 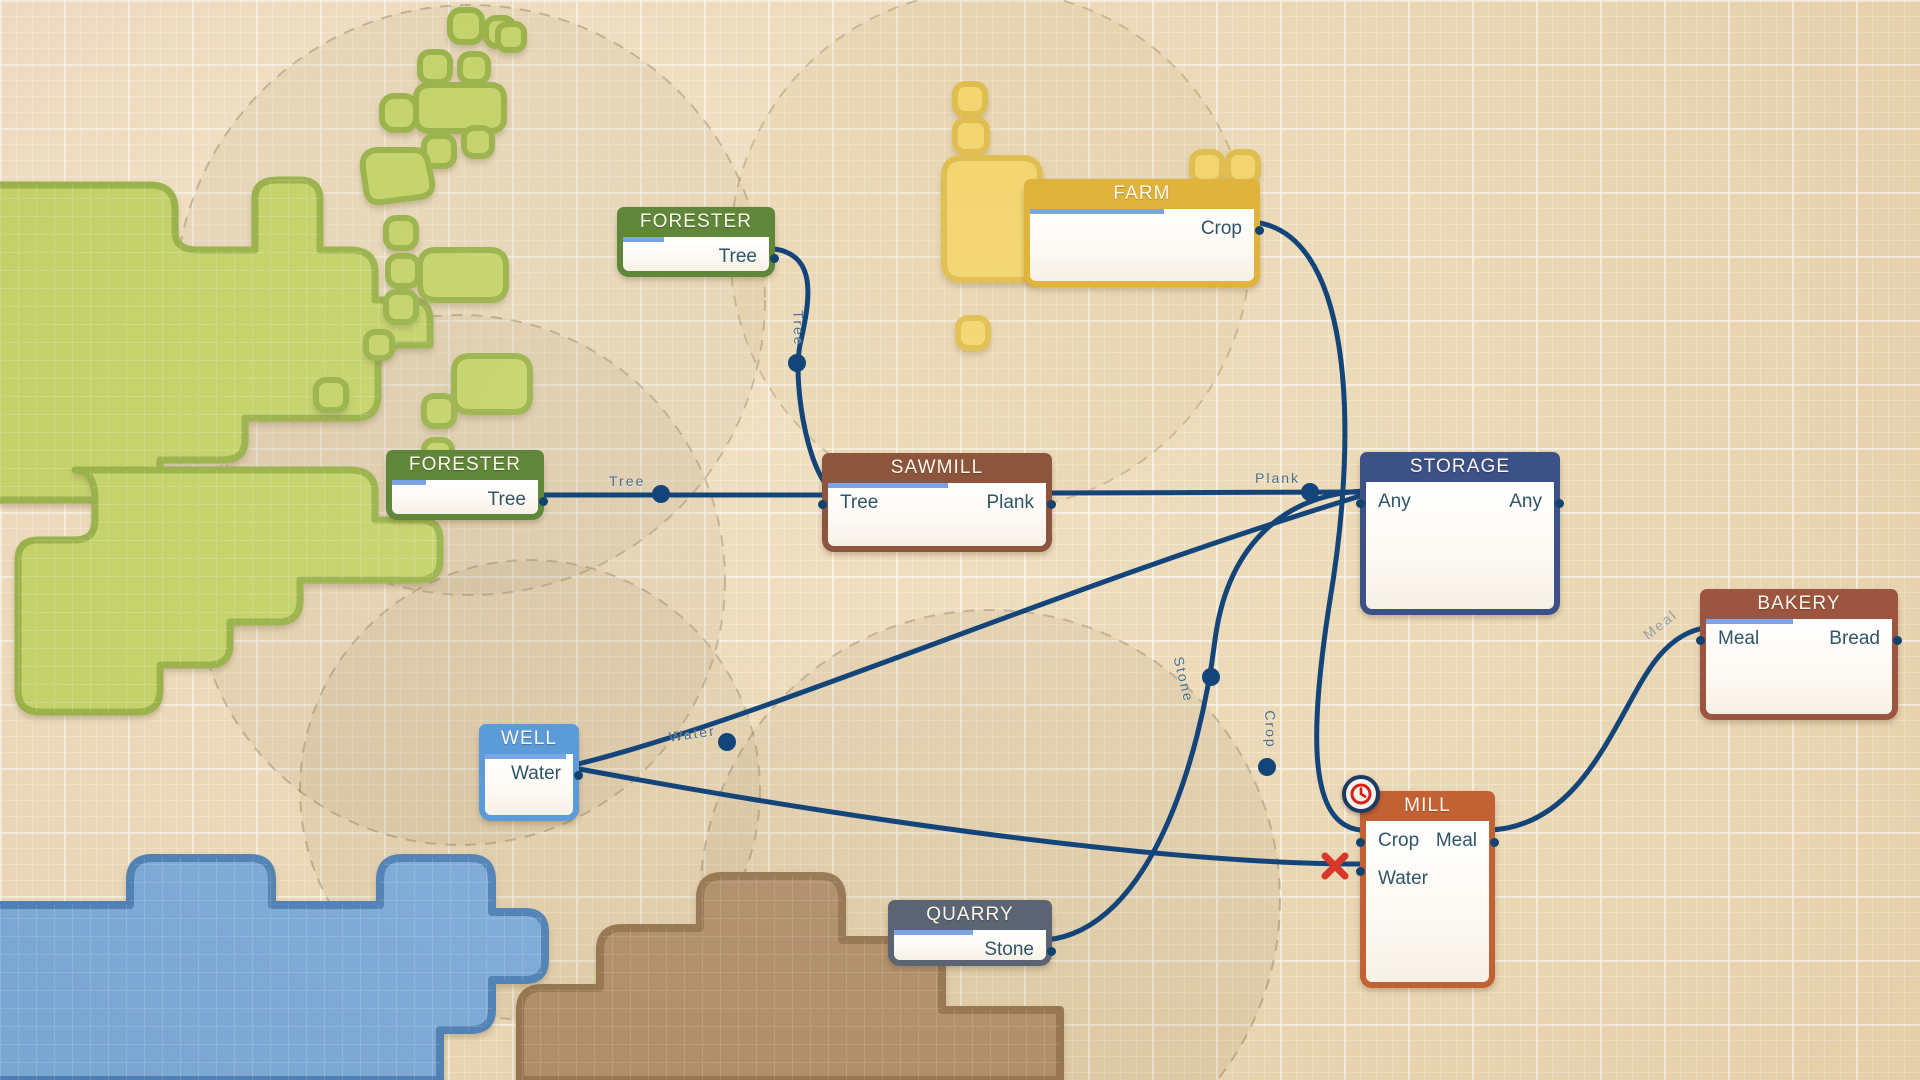 What do you see at coordinates (1525, 502) in the screenshot?
I see `port-out-any: Any` at bounding box center [1525, 502].